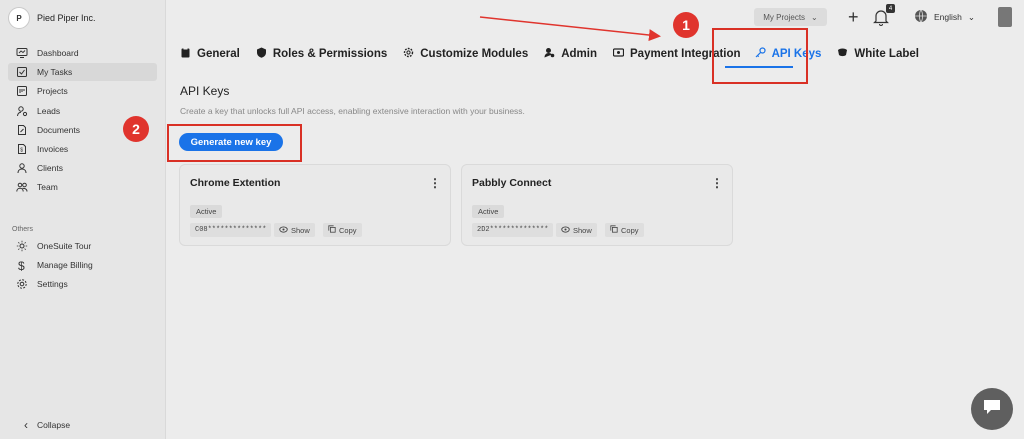 This screenshot has width=1024, height=439. I want to click on sidebar-item-clients: Clients, so click(82, 168).